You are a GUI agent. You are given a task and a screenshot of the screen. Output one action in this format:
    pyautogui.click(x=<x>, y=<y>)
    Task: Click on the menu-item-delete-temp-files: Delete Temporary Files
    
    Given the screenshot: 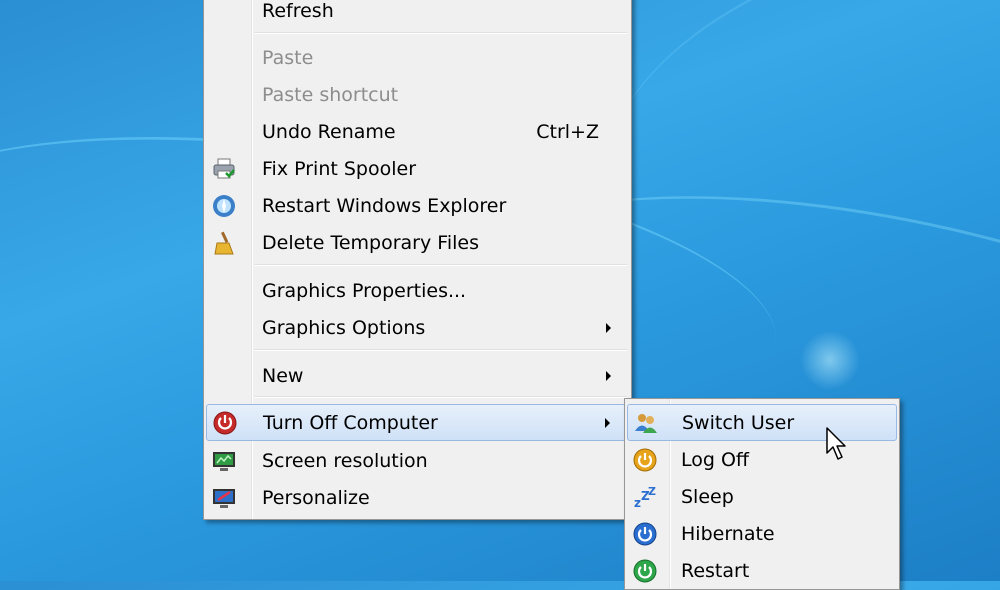 What is the action you would take?
    pyautogui.click(x=417, y=242)
    